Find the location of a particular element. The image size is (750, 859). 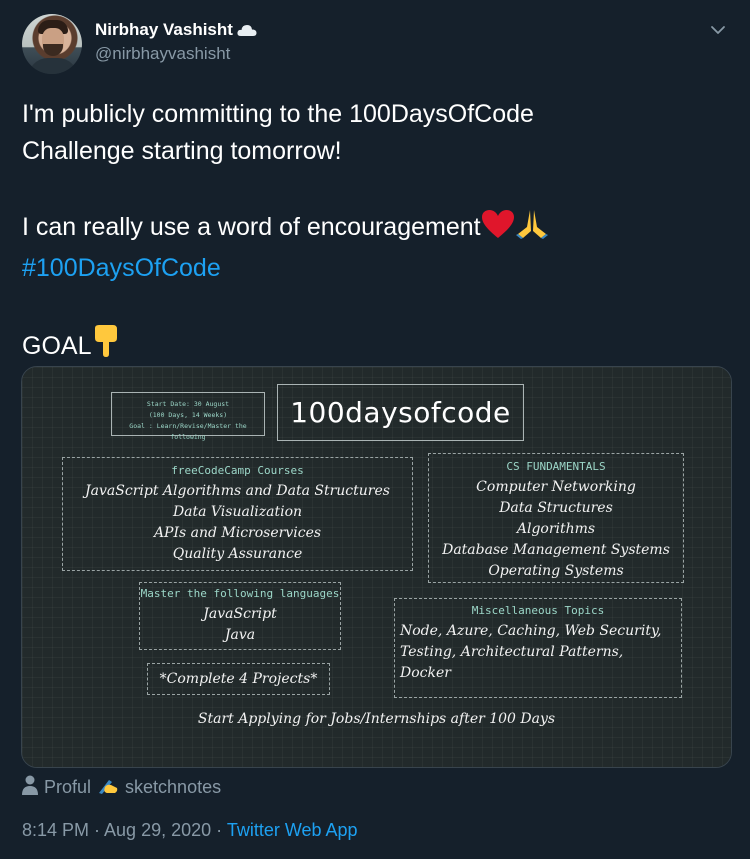

tweet-line: GOAL is located at coordinates (372, 346).